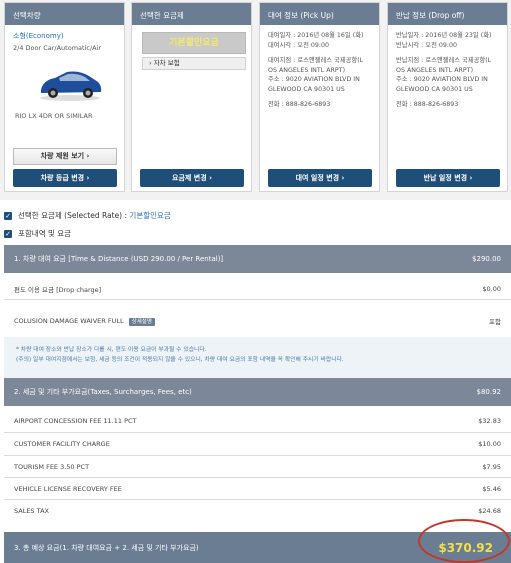 Image resolution: width=511 pixels, height=563 pixels. Describe the element at coordinates (31, 511) in the screenshot. I see `row-label: SALES TAX` at that location.